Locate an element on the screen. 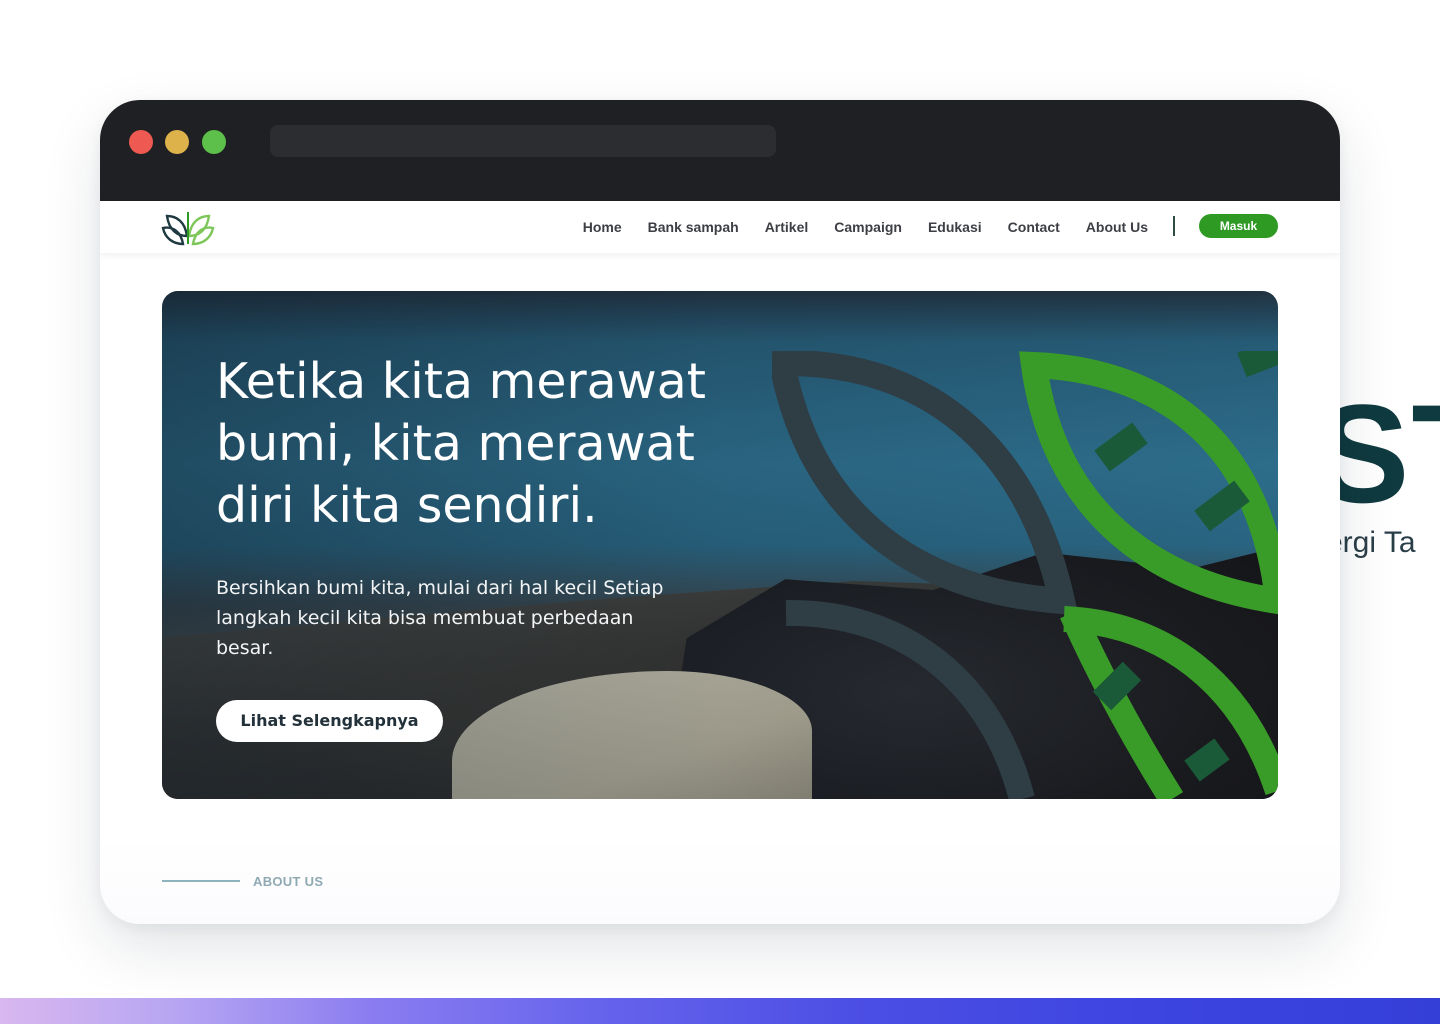 This screenshot has height=1024, width=1440. nav-about-us: About Us is located at coordinates (1117, 227).